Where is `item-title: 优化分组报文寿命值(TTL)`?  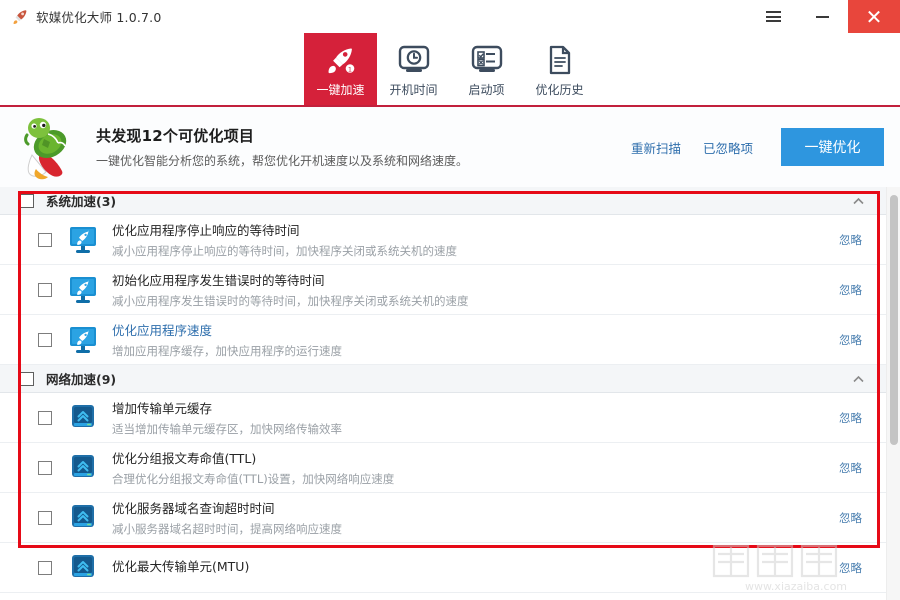 item-title: 优化分组报文寿命值(TTL) is located at coordinates (184, 458).